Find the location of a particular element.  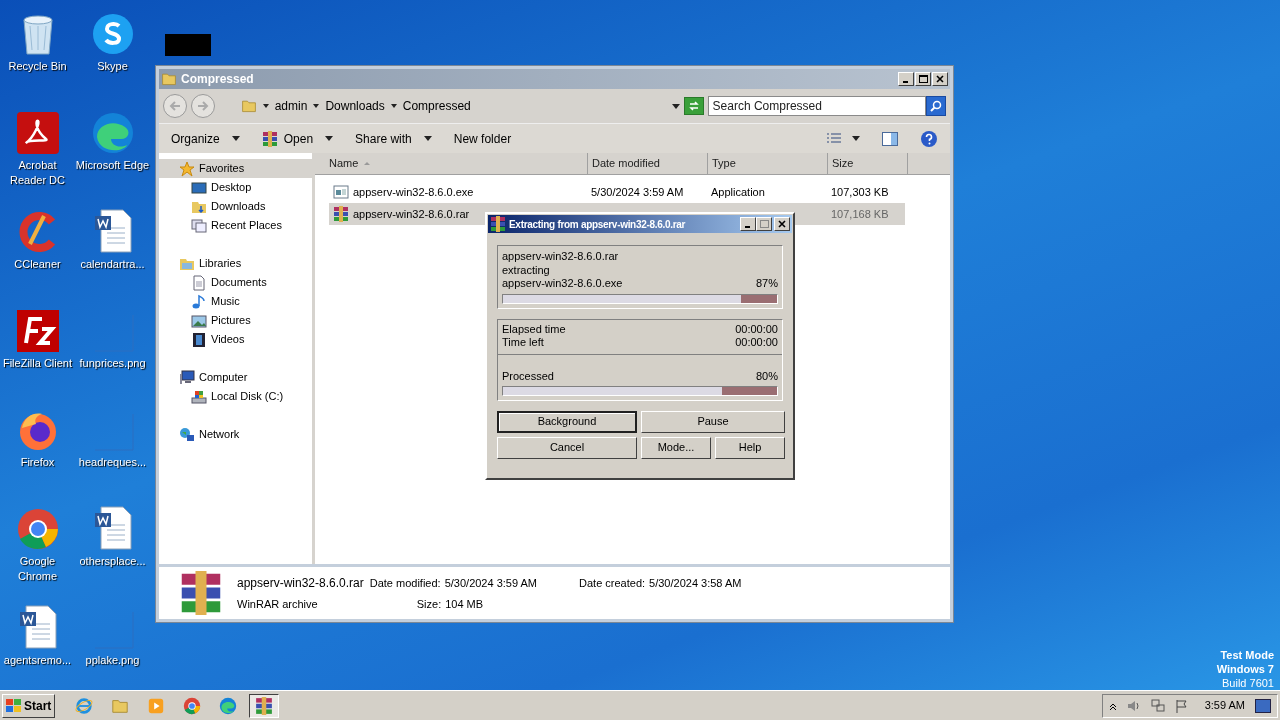

file-size: 107,303 KB is located at coordinates (860, 192).